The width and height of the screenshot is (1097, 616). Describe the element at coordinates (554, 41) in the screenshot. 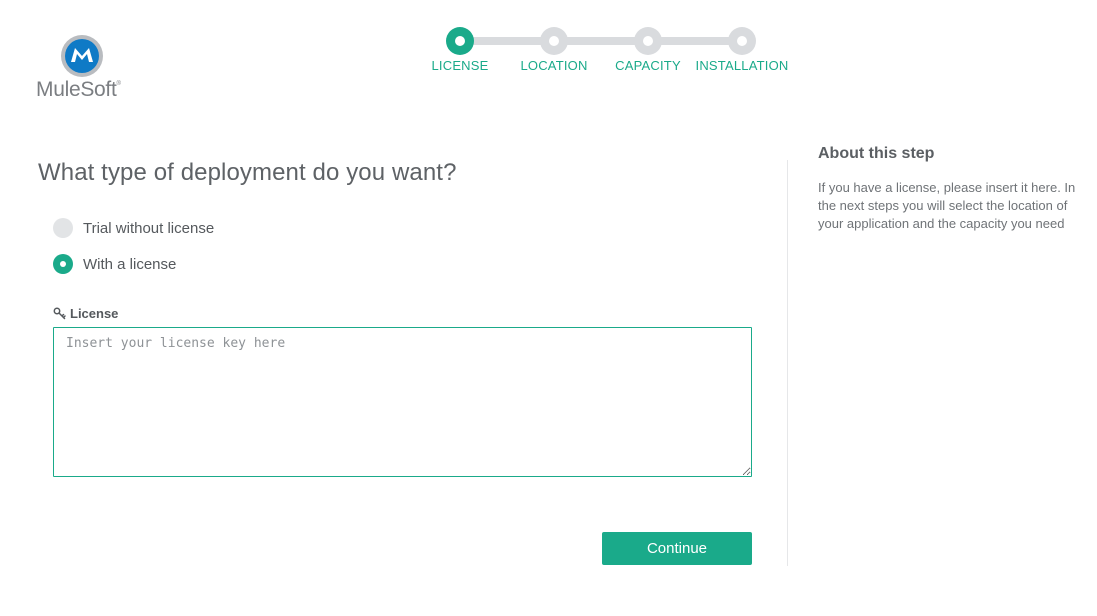

I see `step-location-dot` at that location.